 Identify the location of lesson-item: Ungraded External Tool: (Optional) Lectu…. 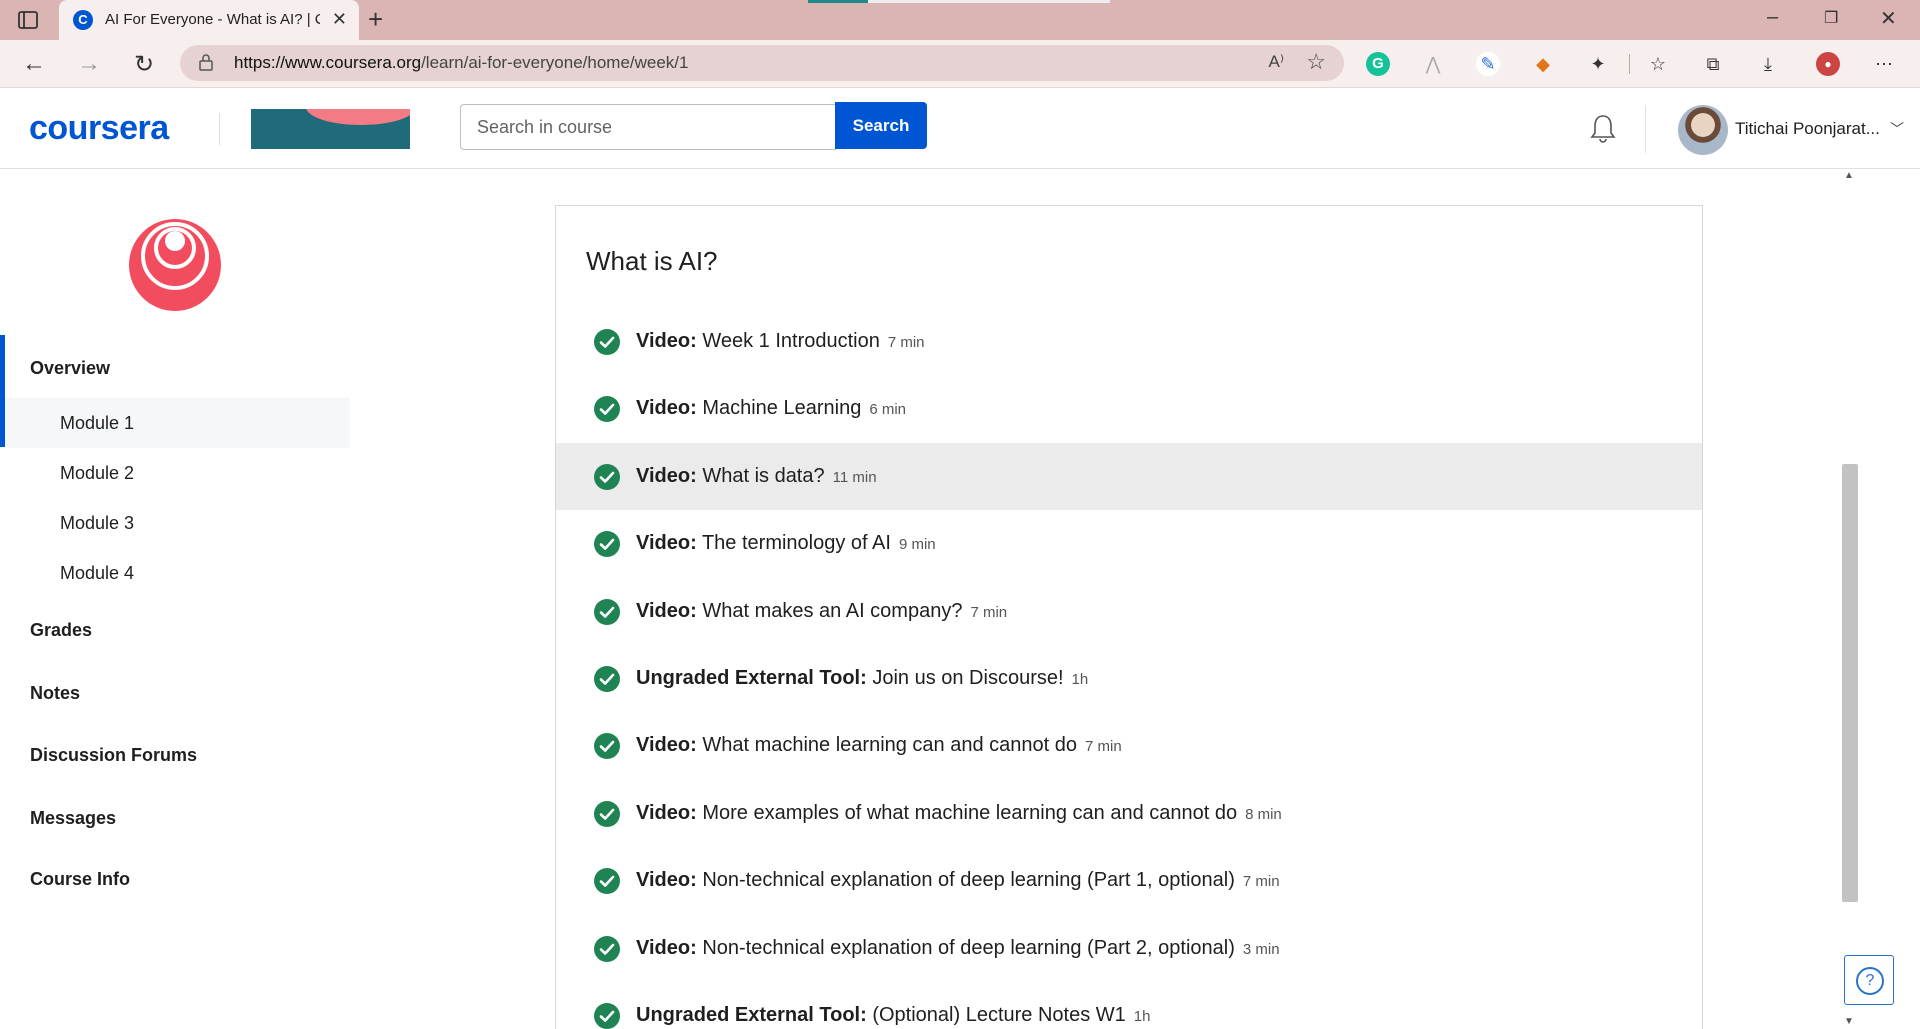
(1129, 1005).